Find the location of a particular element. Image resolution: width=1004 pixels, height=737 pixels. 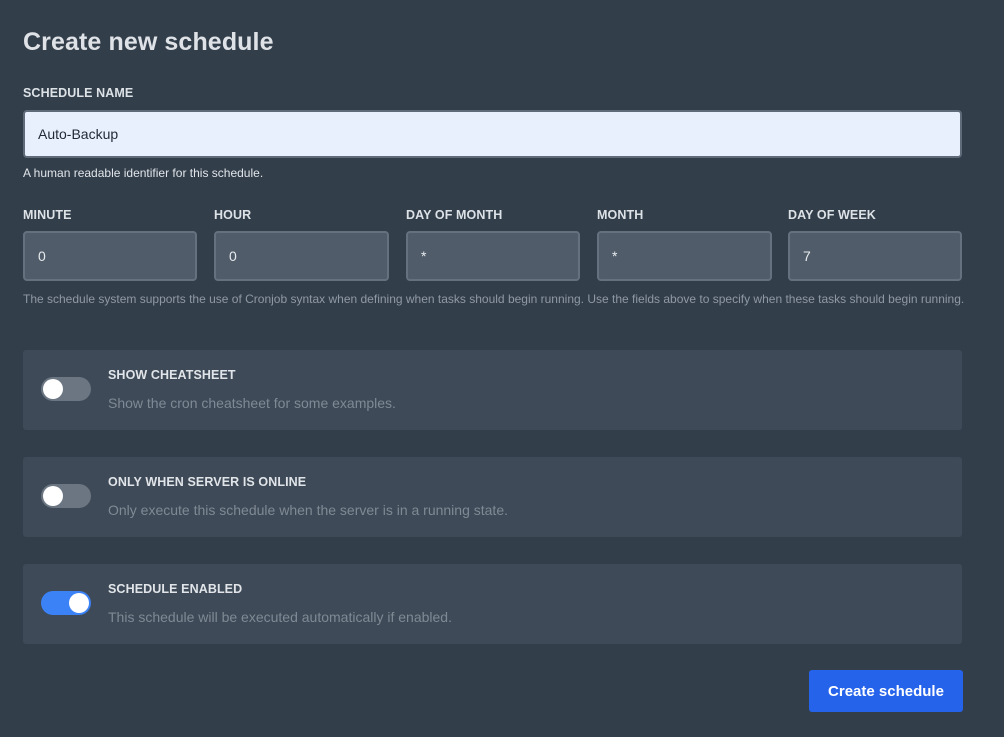

schedule-name-input is located at coordinates (492, 134).